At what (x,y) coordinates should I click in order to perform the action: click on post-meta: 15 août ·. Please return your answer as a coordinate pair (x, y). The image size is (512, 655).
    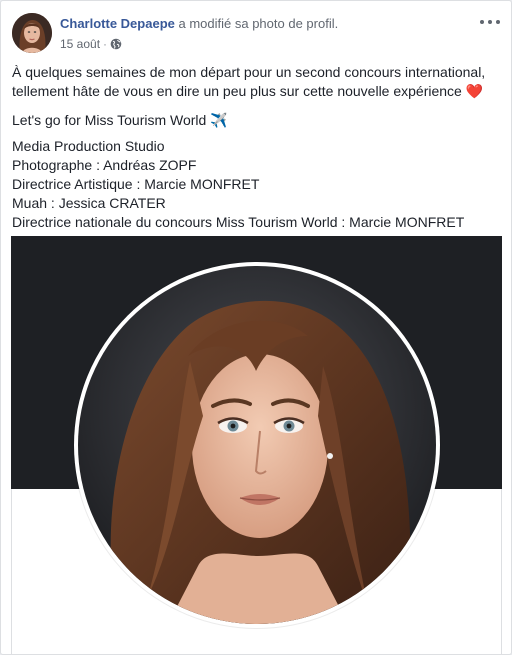
    Looking at the image, I should click on (91, 44).